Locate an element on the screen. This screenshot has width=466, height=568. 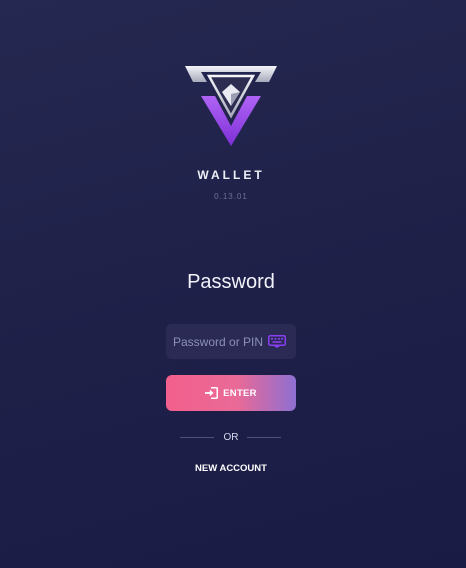
divider-line-right is located at coordinates (264, 437).